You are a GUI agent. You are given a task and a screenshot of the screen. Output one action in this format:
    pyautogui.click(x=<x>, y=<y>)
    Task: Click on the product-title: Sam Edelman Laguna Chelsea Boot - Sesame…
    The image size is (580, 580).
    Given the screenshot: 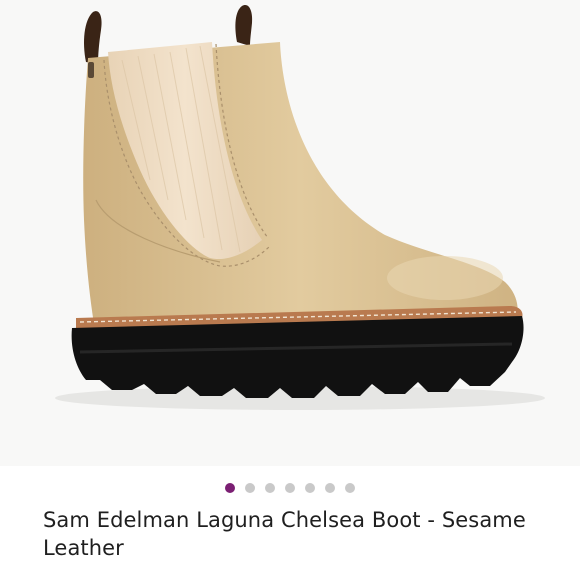 What is the action you would take?
    pyautogui.click(x=284, y=534)
    